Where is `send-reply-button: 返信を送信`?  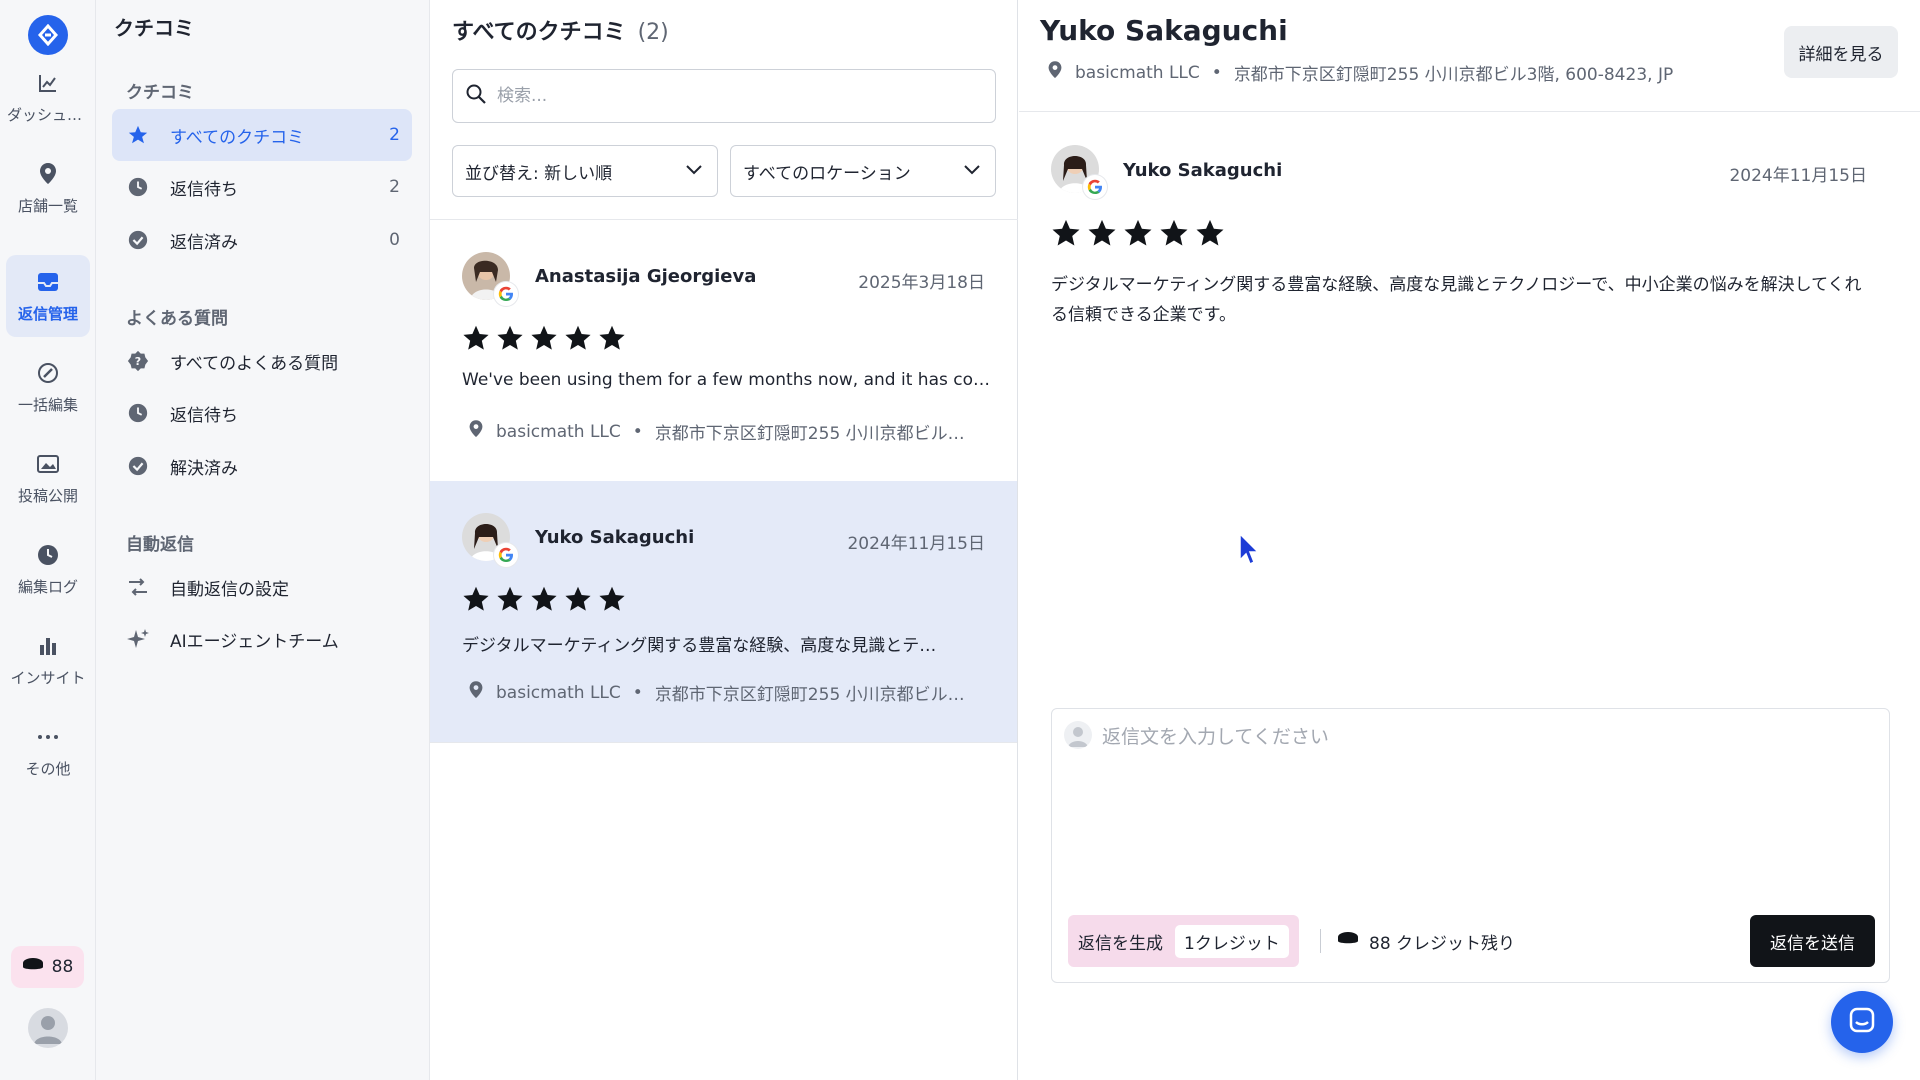 send-reply-button: 返信を送信 is located at coordinates (1812, 941).